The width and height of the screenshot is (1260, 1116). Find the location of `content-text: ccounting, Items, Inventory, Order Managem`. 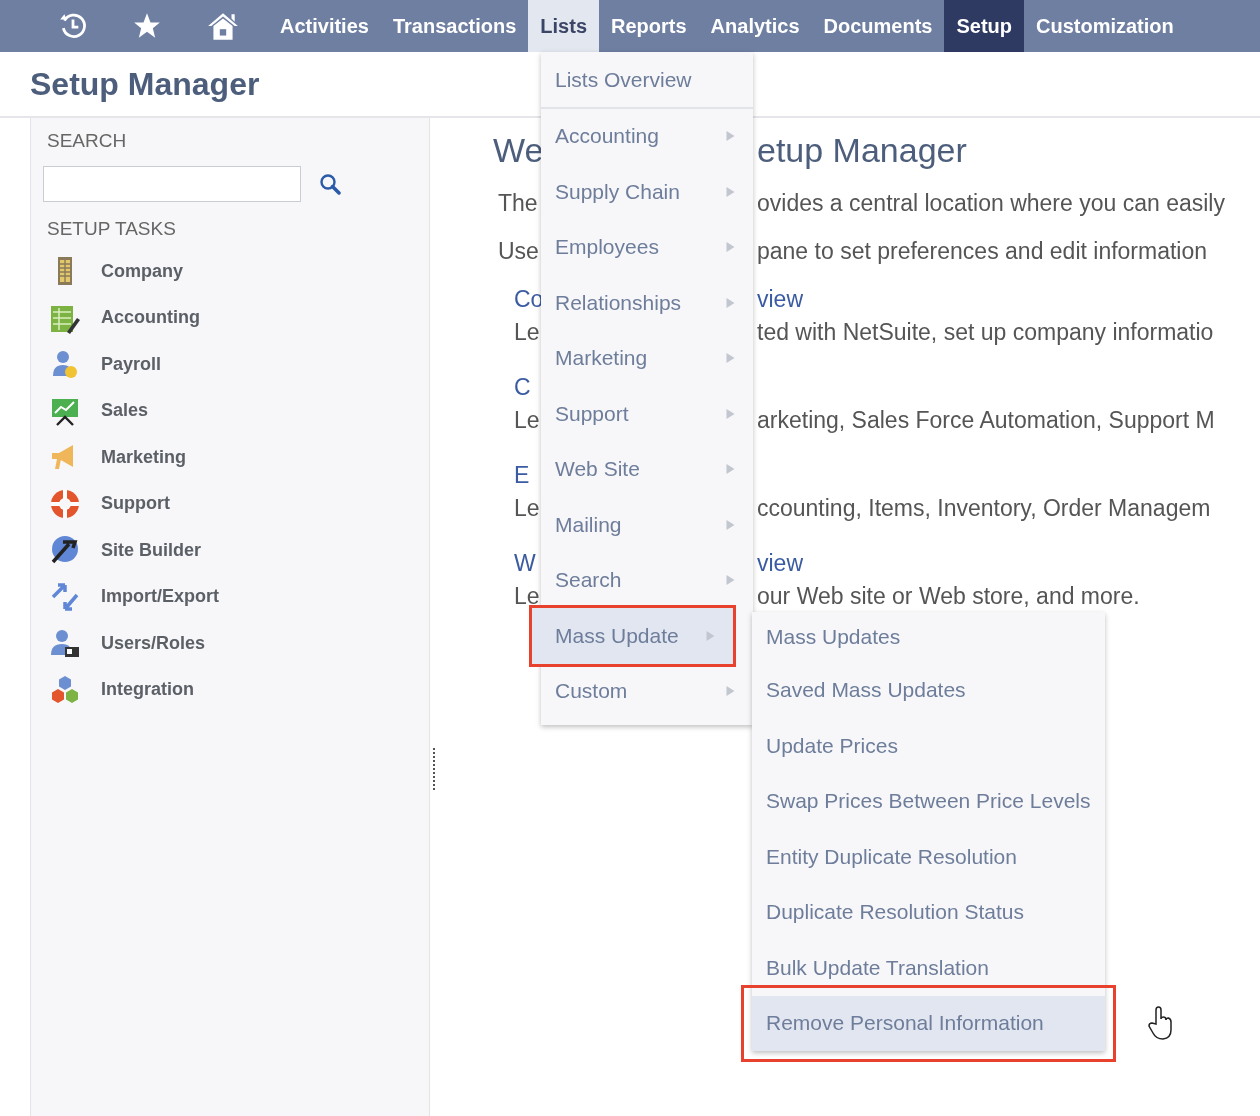

content-text: ccounting, Items, Inventory, Order Managem is located at coordinates (984, 508).